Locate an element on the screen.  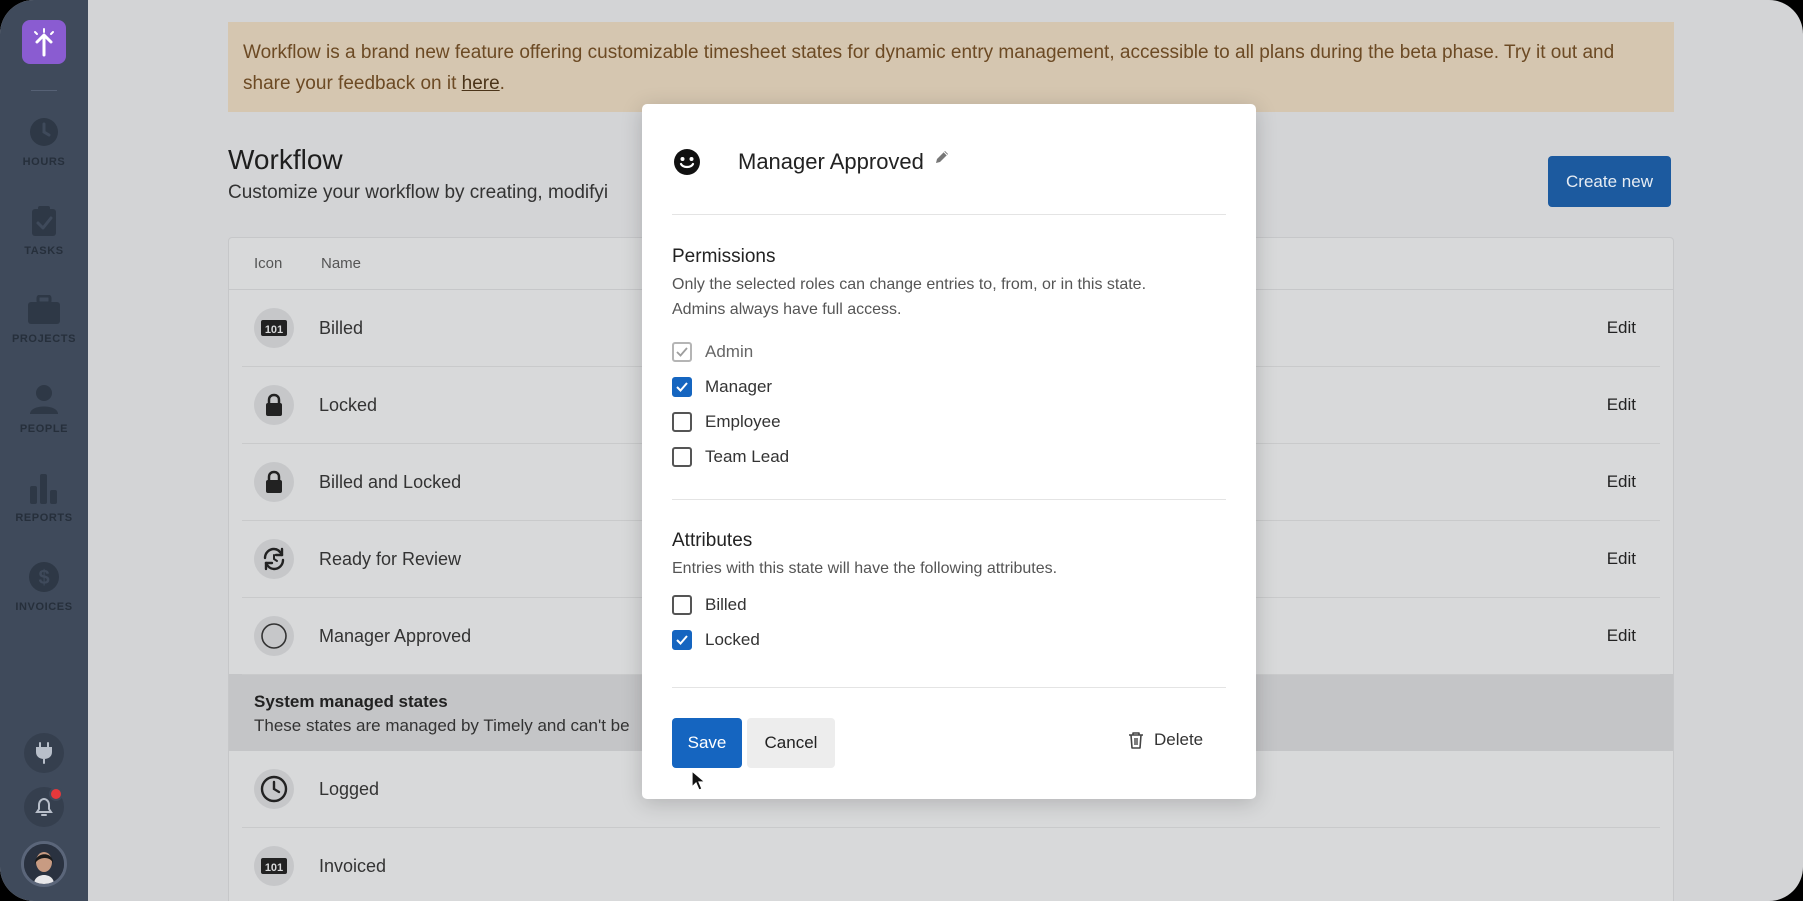
column-header-icon: Icon is located at coordinates (268, 263).